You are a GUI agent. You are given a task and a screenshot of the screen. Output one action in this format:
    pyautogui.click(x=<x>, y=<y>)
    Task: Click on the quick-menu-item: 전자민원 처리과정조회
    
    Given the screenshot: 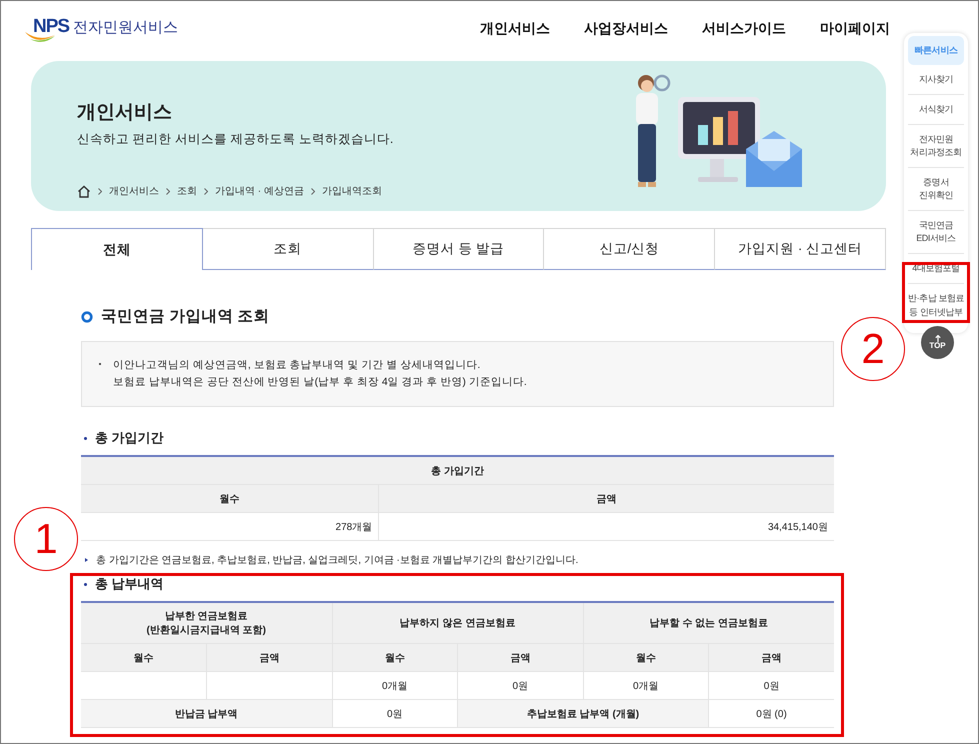 What is the action you would take?
    pyautogui.click(x=936, y=146)
    